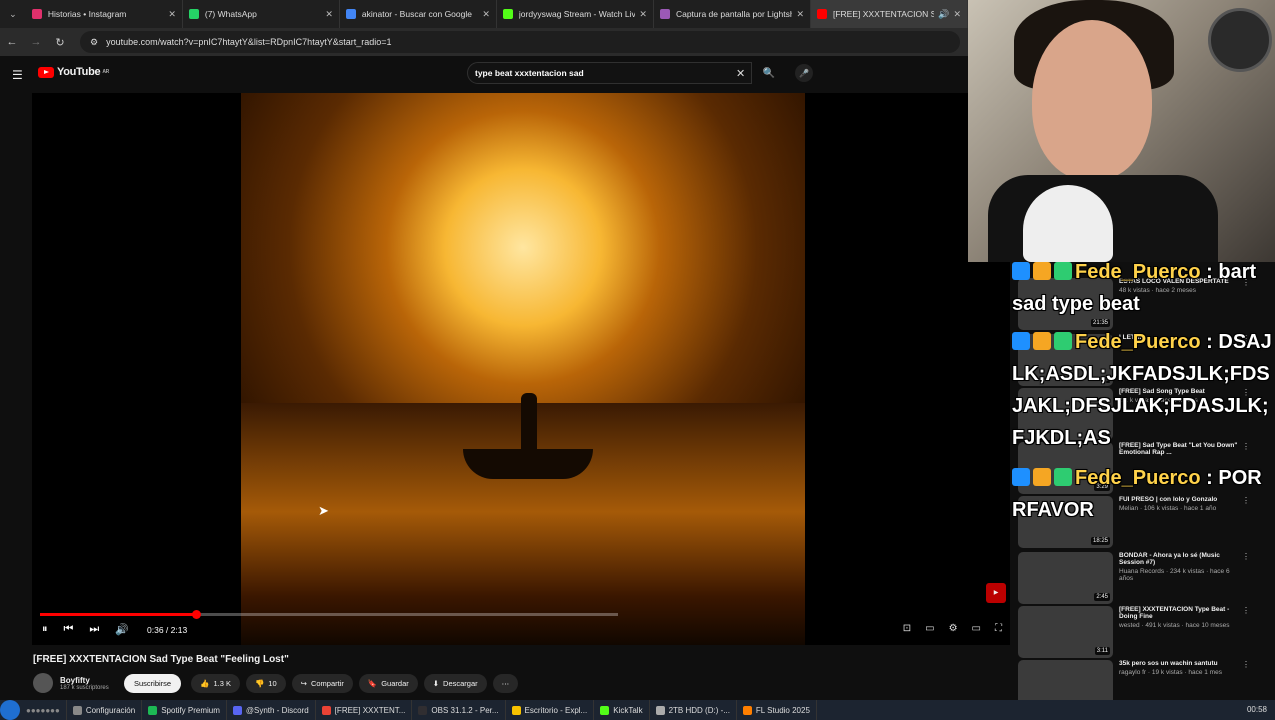 Image resolution: width=1275 pixels, height=720 pixels. I want to click on reload-icon: ↻, so click(60, 42).